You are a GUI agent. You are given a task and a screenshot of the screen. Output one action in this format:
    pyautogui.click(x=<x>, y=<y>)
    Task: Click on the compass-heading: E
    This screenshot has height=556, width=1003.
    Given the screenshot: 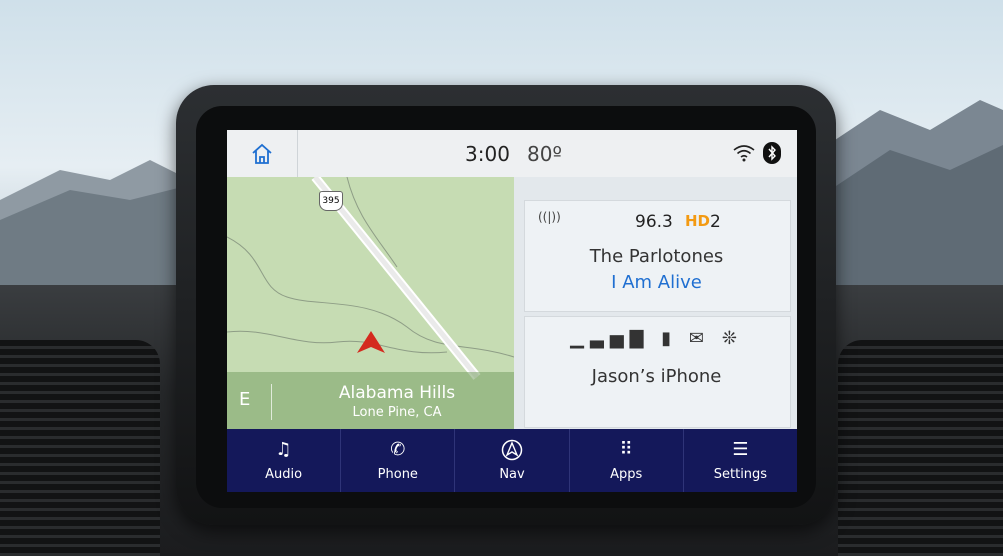 What is the action you would take?
    pyautogui.click(x=245, y=399)
    